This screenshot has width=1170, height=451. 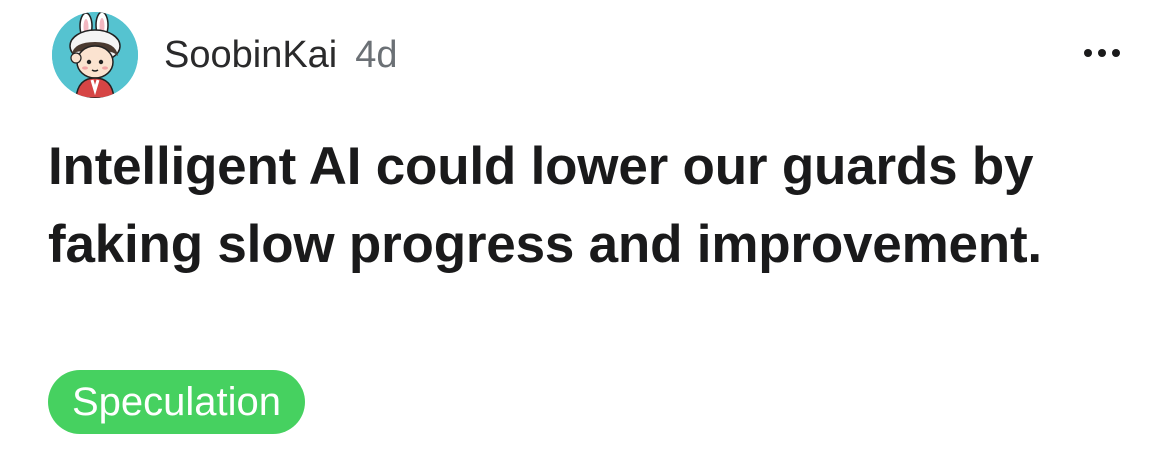 What do you see at coordinates (250, 55) in the screenshot?
I see `author-username: SoobinKai` at bounding box center [250, 55].